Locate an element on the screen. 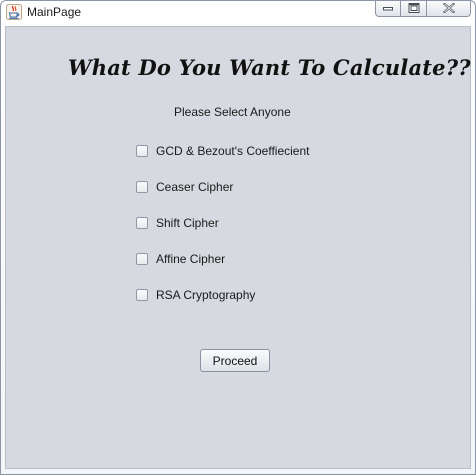 This screenshot has height=475, width=476. restore-button is located at coordinates (414, 9).